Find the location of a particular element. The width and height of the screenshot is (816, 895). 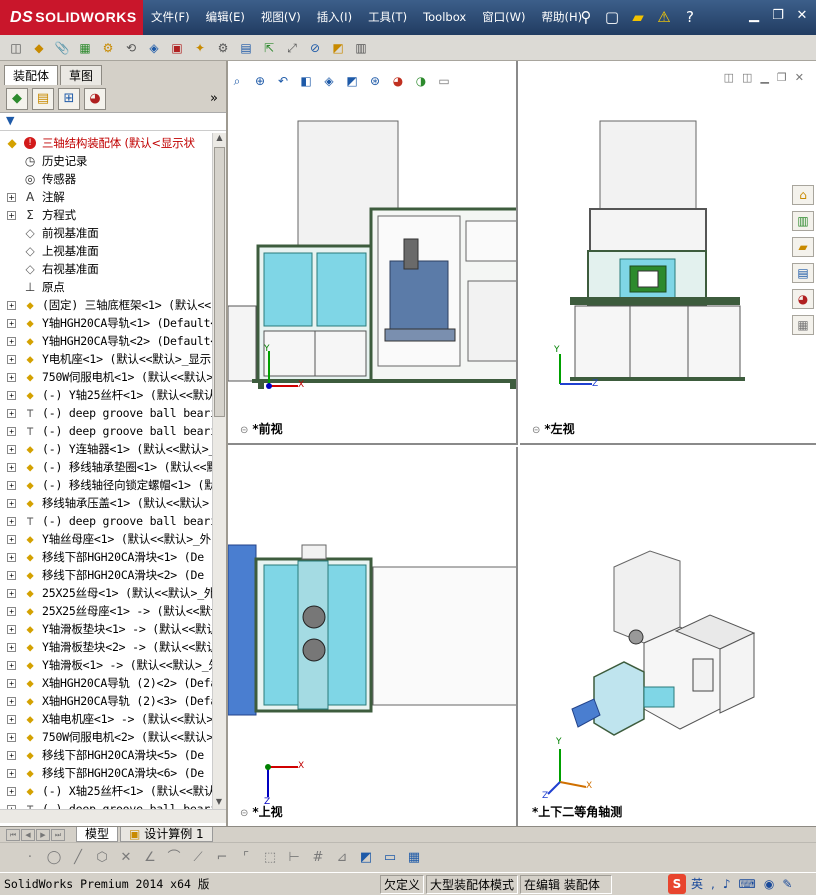

tree-item: + ◆ Y轴HGH20CA导轨<1> (Default<< is located at coordinates (106, 323).